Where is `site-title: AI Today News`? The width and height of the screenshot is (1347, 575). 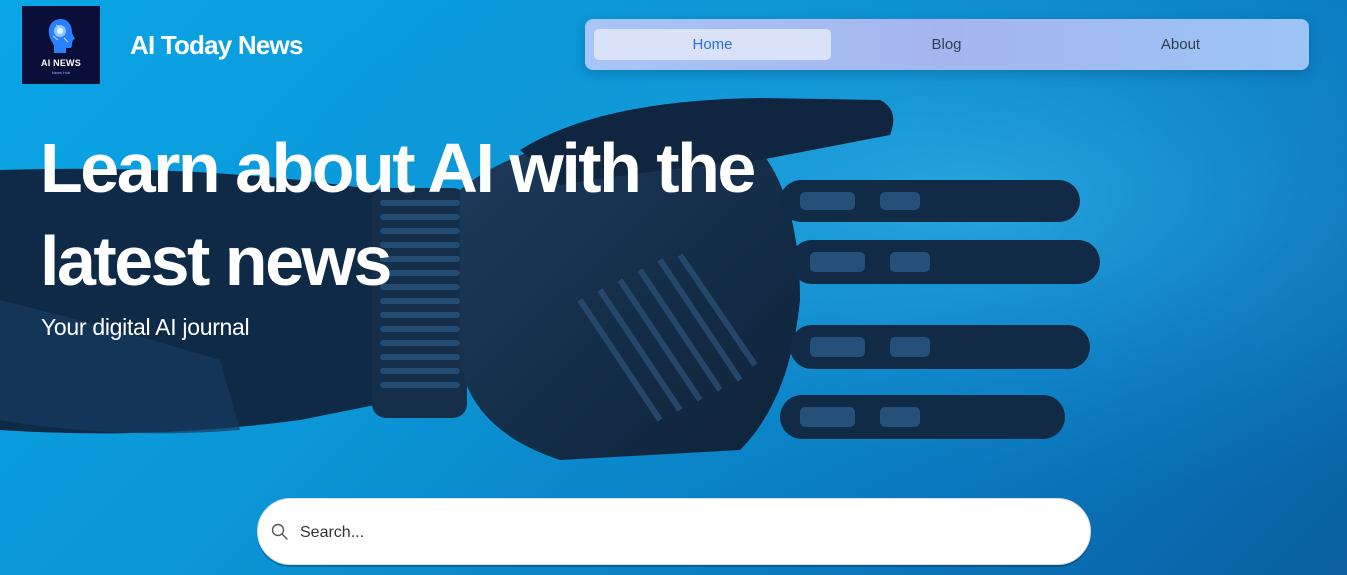 site-title: AI Today News is located at coordinates (216, 45).